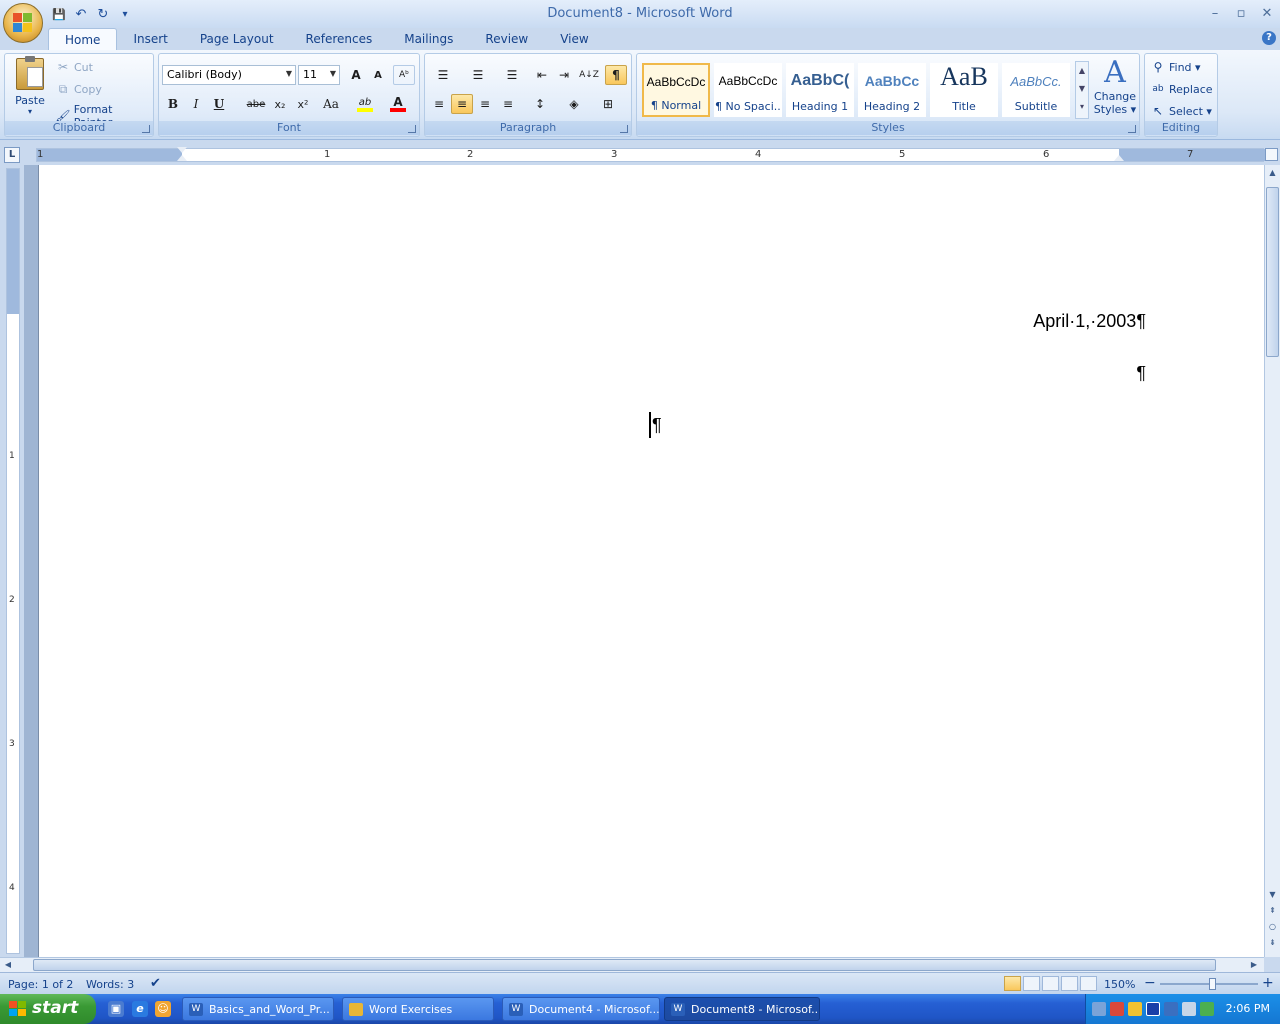  I want to click on clipboard-launcher-icon, so click(146, 129).